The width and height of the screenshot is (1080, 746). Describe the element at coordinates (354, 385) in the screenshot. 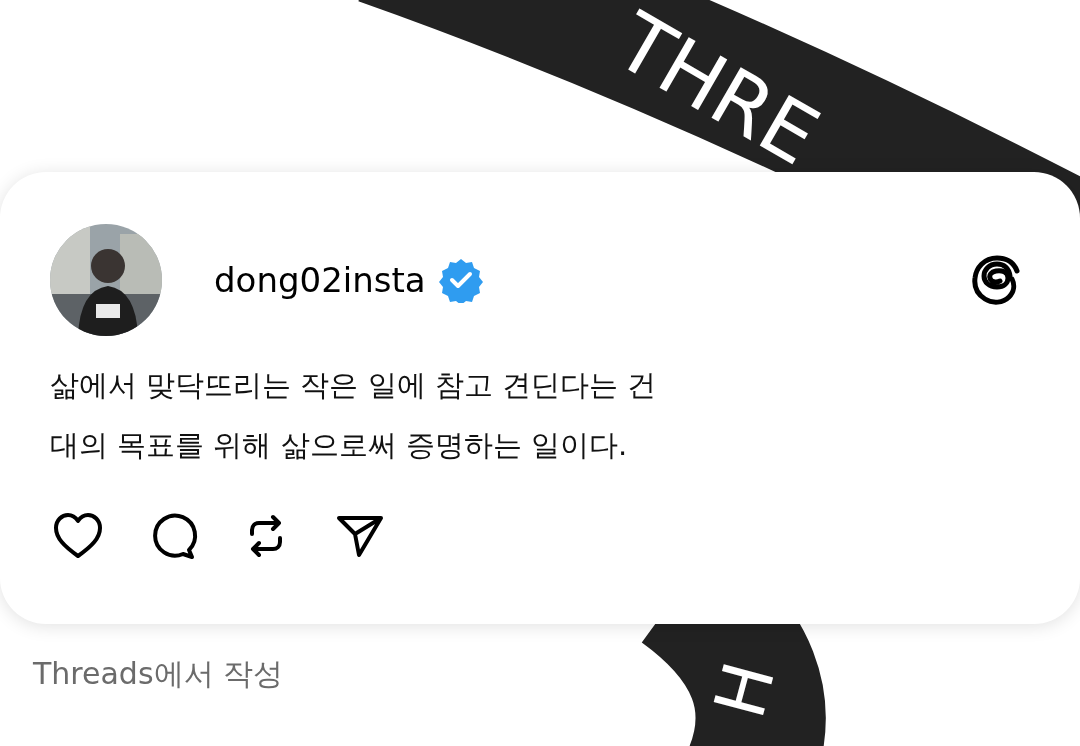

I see `post-text-line: 삶에서 맞닥뜨리는 작은 일에 참고 견딘다는 건` at that location.